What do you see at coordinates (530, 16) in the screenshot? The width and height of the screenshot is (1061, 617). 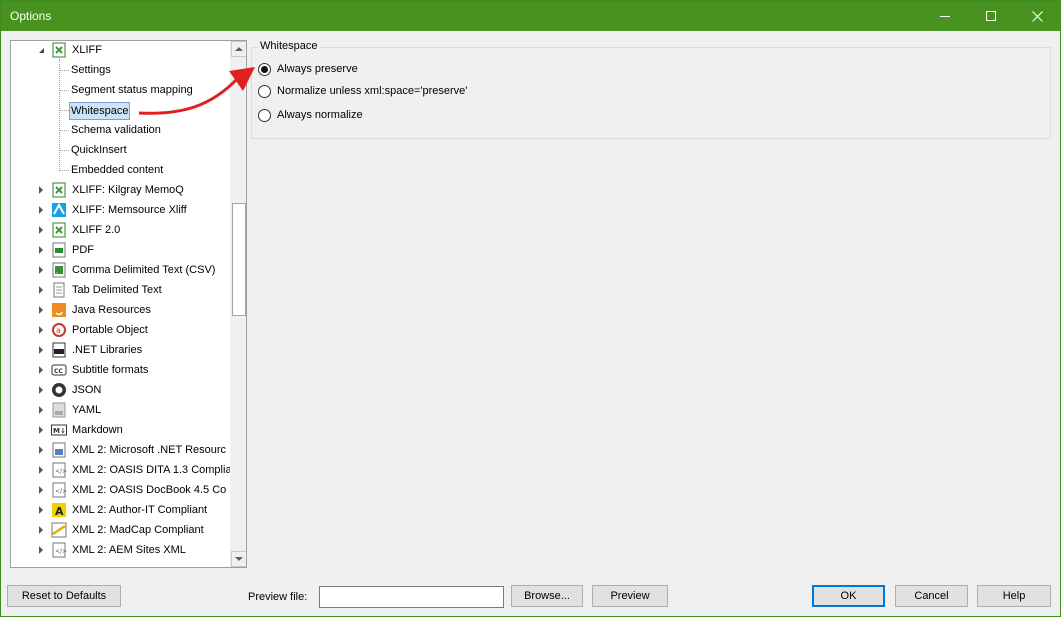 I see `title-bar: Options` at bounding box center [530, 16].